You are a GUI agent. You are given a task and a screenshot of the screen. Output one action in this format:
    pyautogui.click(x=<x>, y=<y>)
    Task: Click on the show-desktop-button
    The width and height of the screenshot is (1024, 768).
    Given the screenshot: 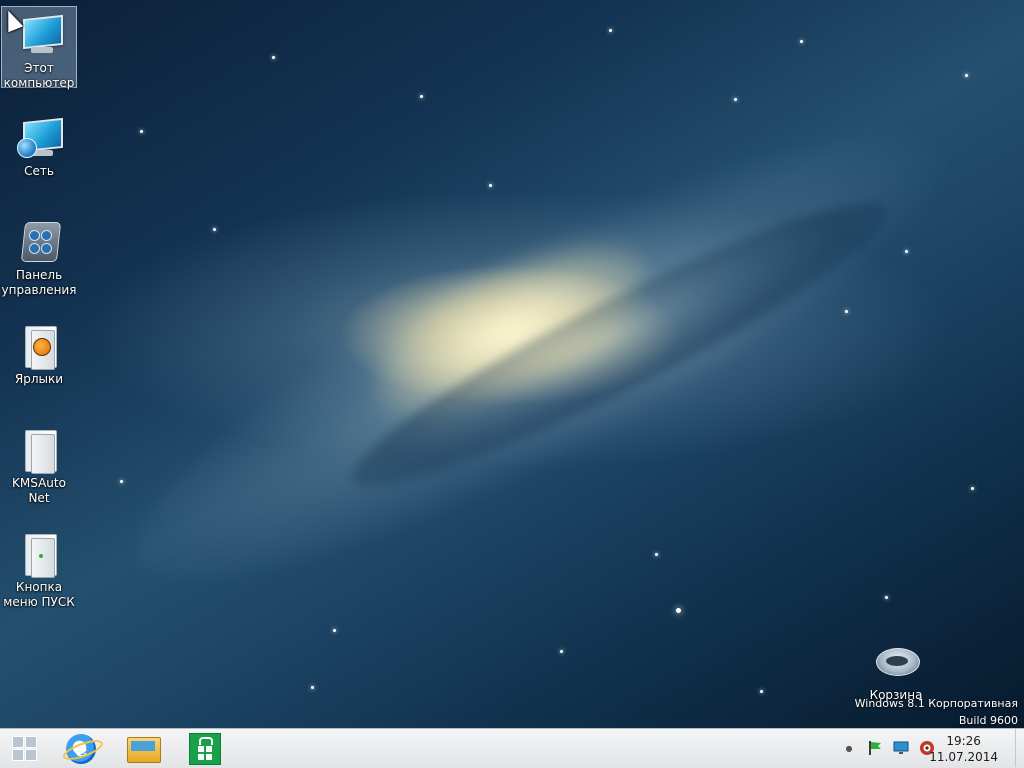 What is the action you would take?
    pyautogui.click(x=1019, y=748)
    